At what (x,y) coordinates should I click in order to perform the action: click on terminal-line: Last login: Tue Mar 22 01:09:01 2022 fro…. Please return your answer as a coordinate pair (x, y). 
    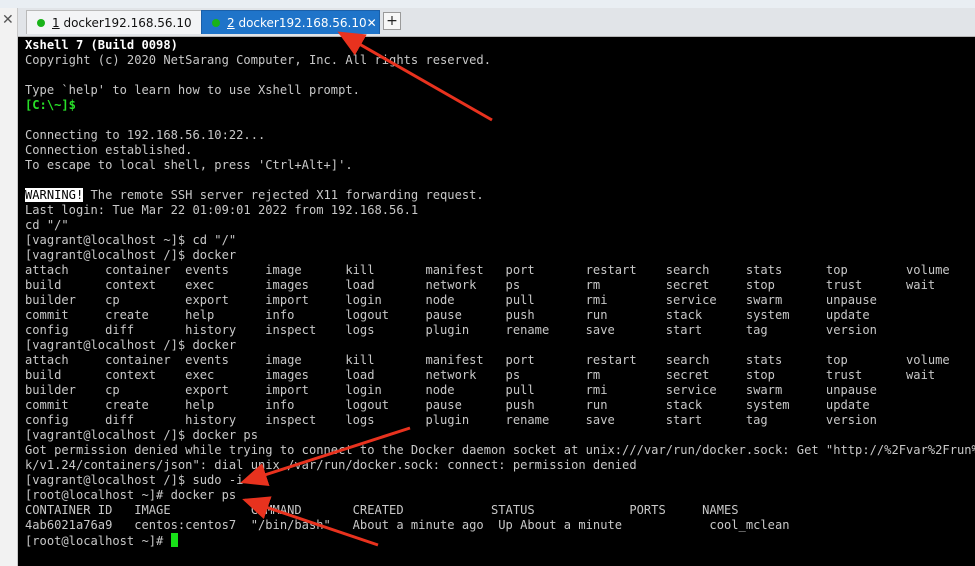
    Looking at the image, I should click on (222, 210).